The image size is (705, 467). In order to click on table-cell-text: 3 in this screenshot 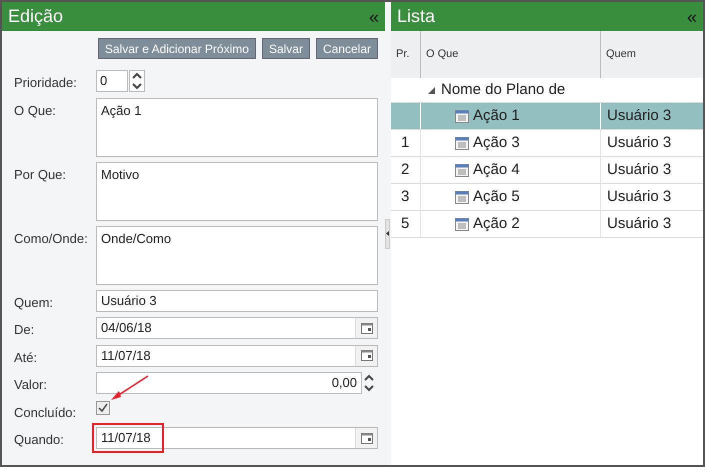, I will do `click(405, 196)`.